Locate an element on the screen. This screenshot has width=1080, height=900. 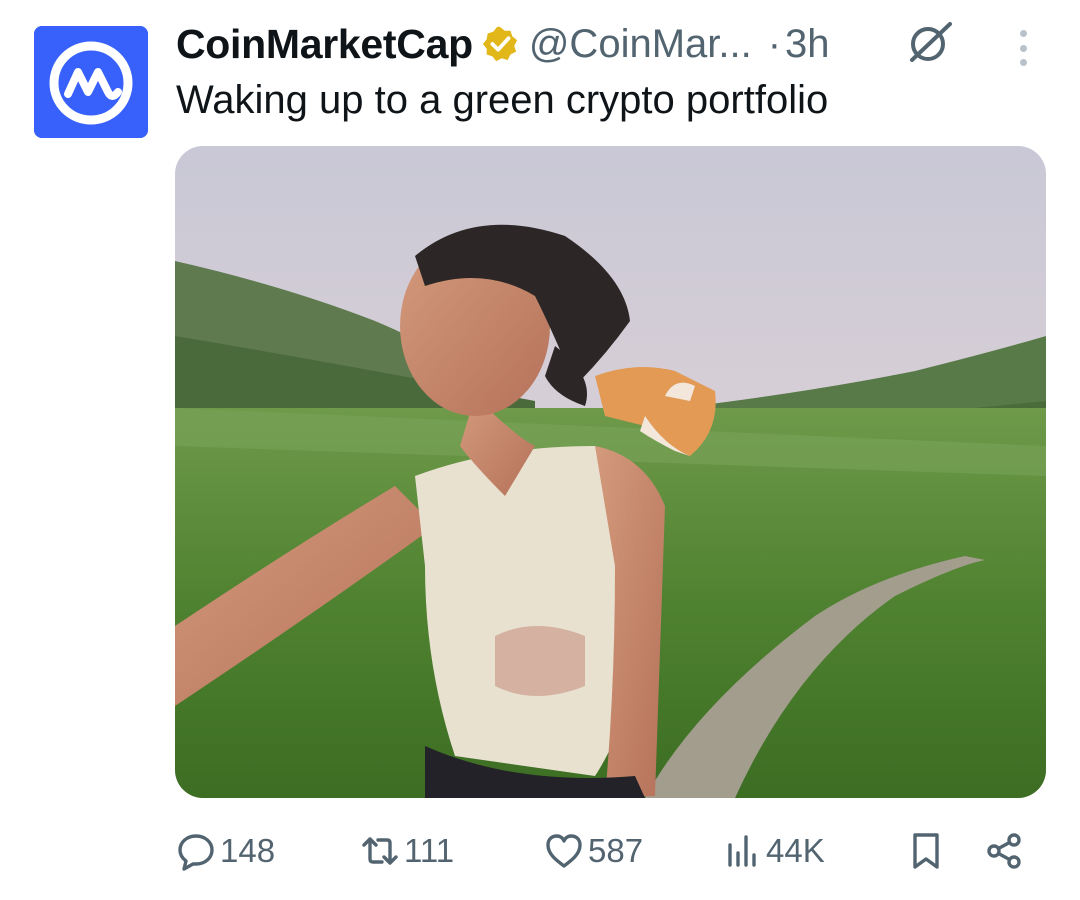
avatar is located at coordinates (91, 82).